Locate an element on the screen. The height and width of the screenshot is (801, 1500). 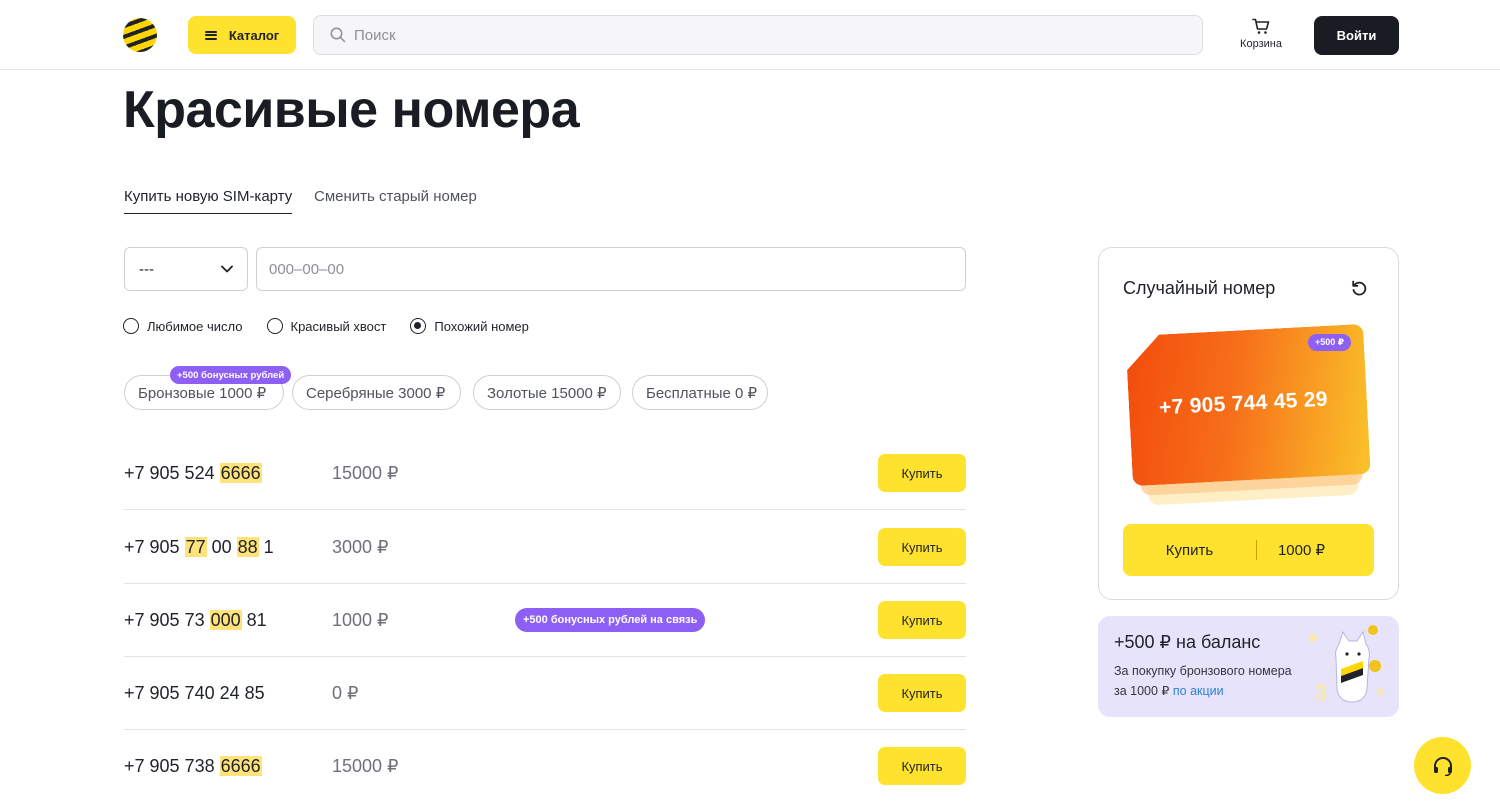
random-number-title: Случайный номер is located at coordinates (1199, 288).